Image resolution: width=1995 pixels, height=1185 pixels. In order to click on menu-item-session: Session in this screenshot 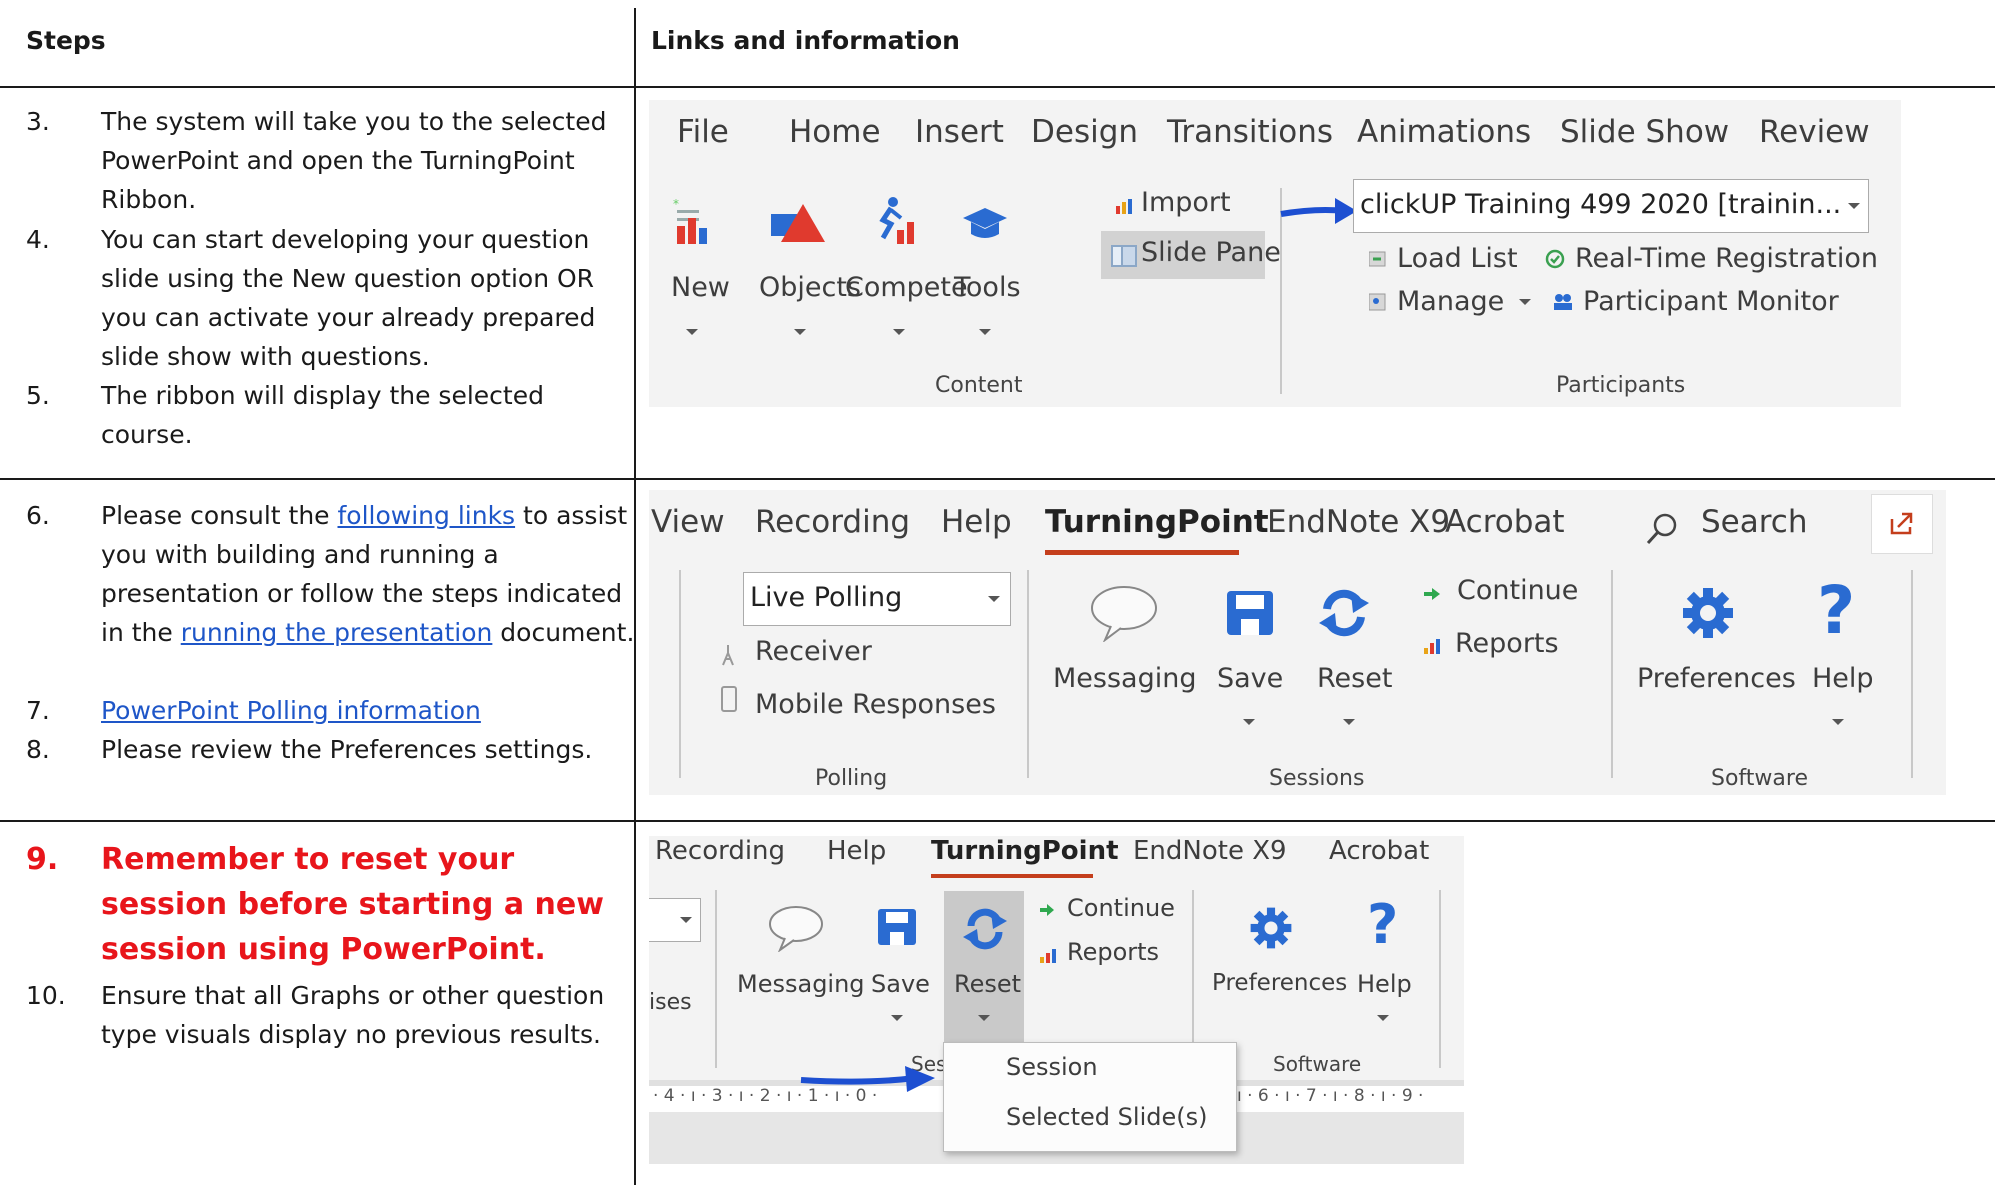, I will do `click(1052, 1067)`.